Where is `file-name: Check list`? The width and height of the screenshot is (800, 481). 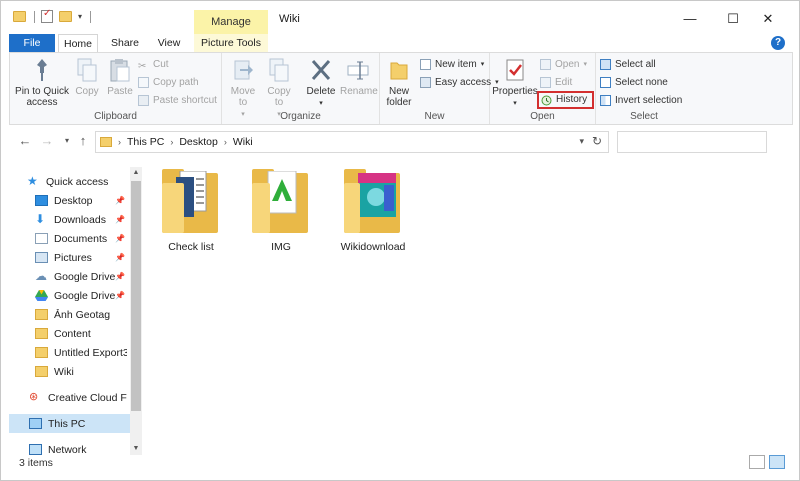
file-name: Check list is located at coordinates (191, 247).